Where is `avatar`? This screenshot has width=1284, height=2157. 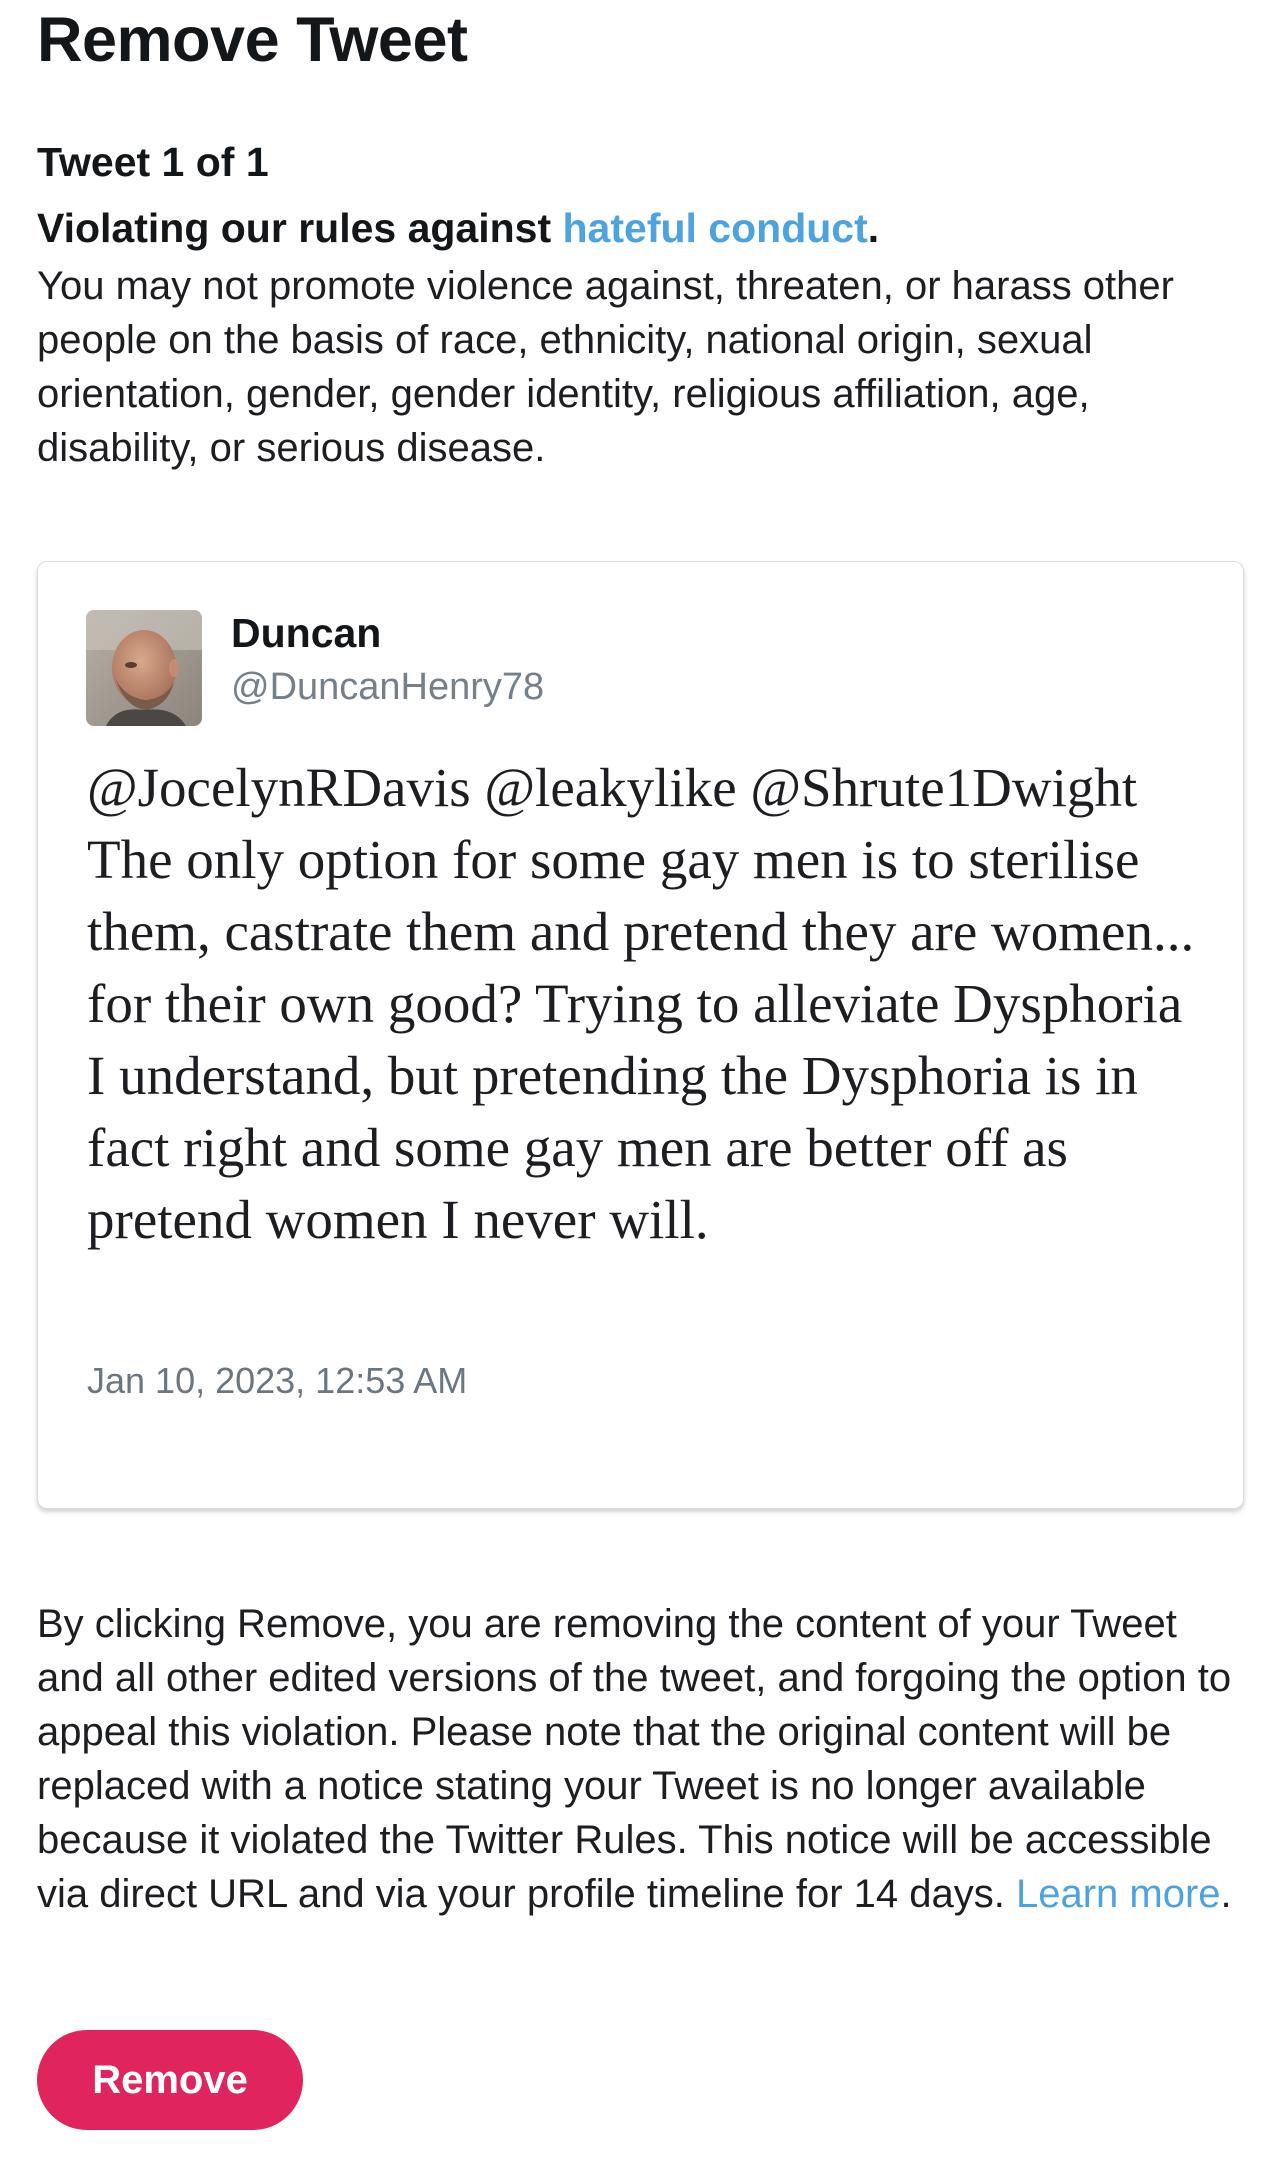
avatar is located at coordinates (144, 668).